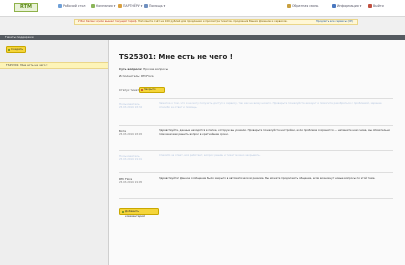 The height and width of the screenshot is (265, 405). Describe the element at coordinates (157, 6) in the screenshot. I see `nav-label: Помощь ▾` at that location.